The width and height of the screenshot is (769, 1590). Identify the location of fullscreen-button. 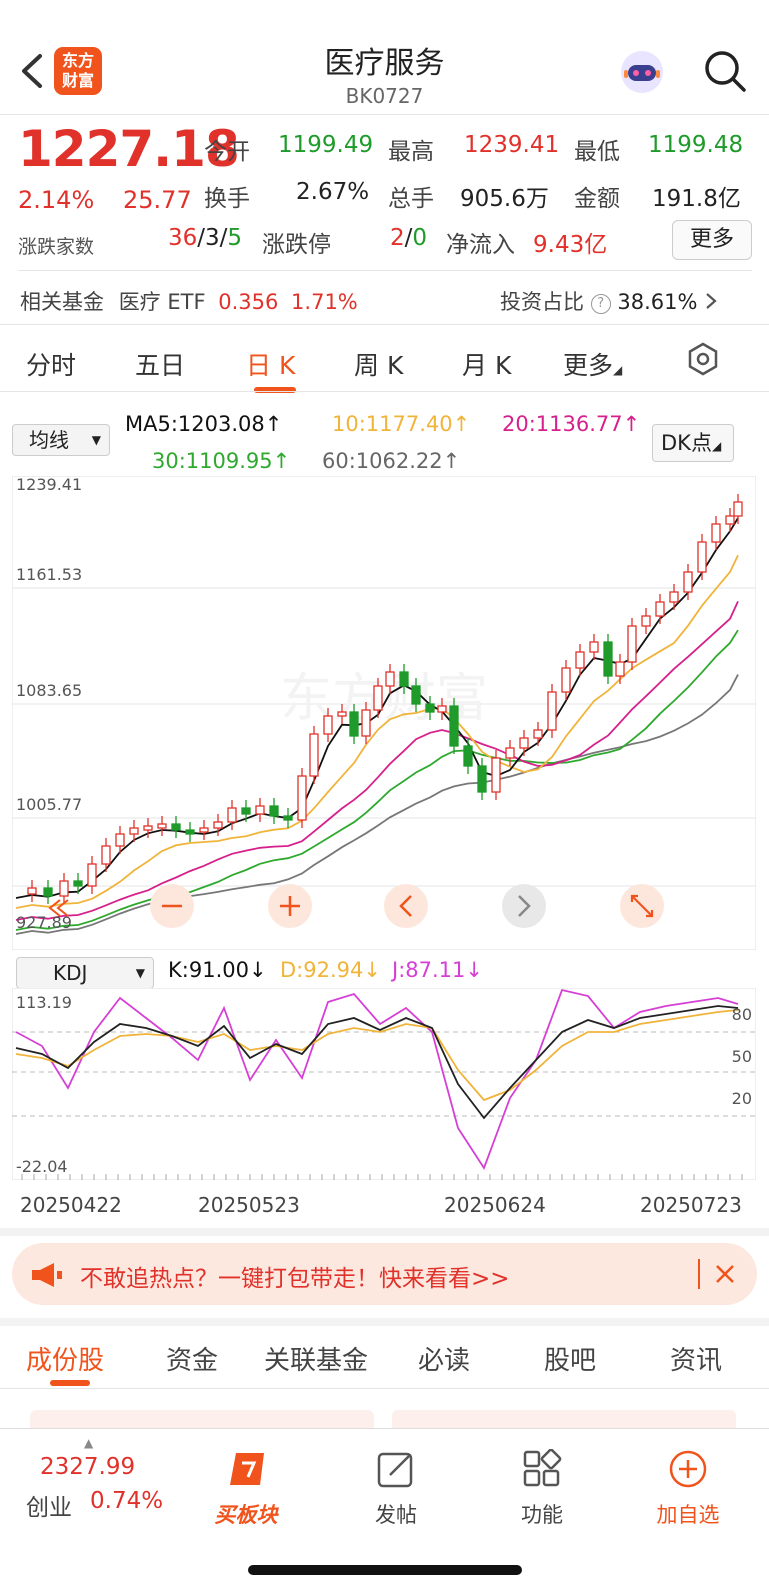
(642, 906).